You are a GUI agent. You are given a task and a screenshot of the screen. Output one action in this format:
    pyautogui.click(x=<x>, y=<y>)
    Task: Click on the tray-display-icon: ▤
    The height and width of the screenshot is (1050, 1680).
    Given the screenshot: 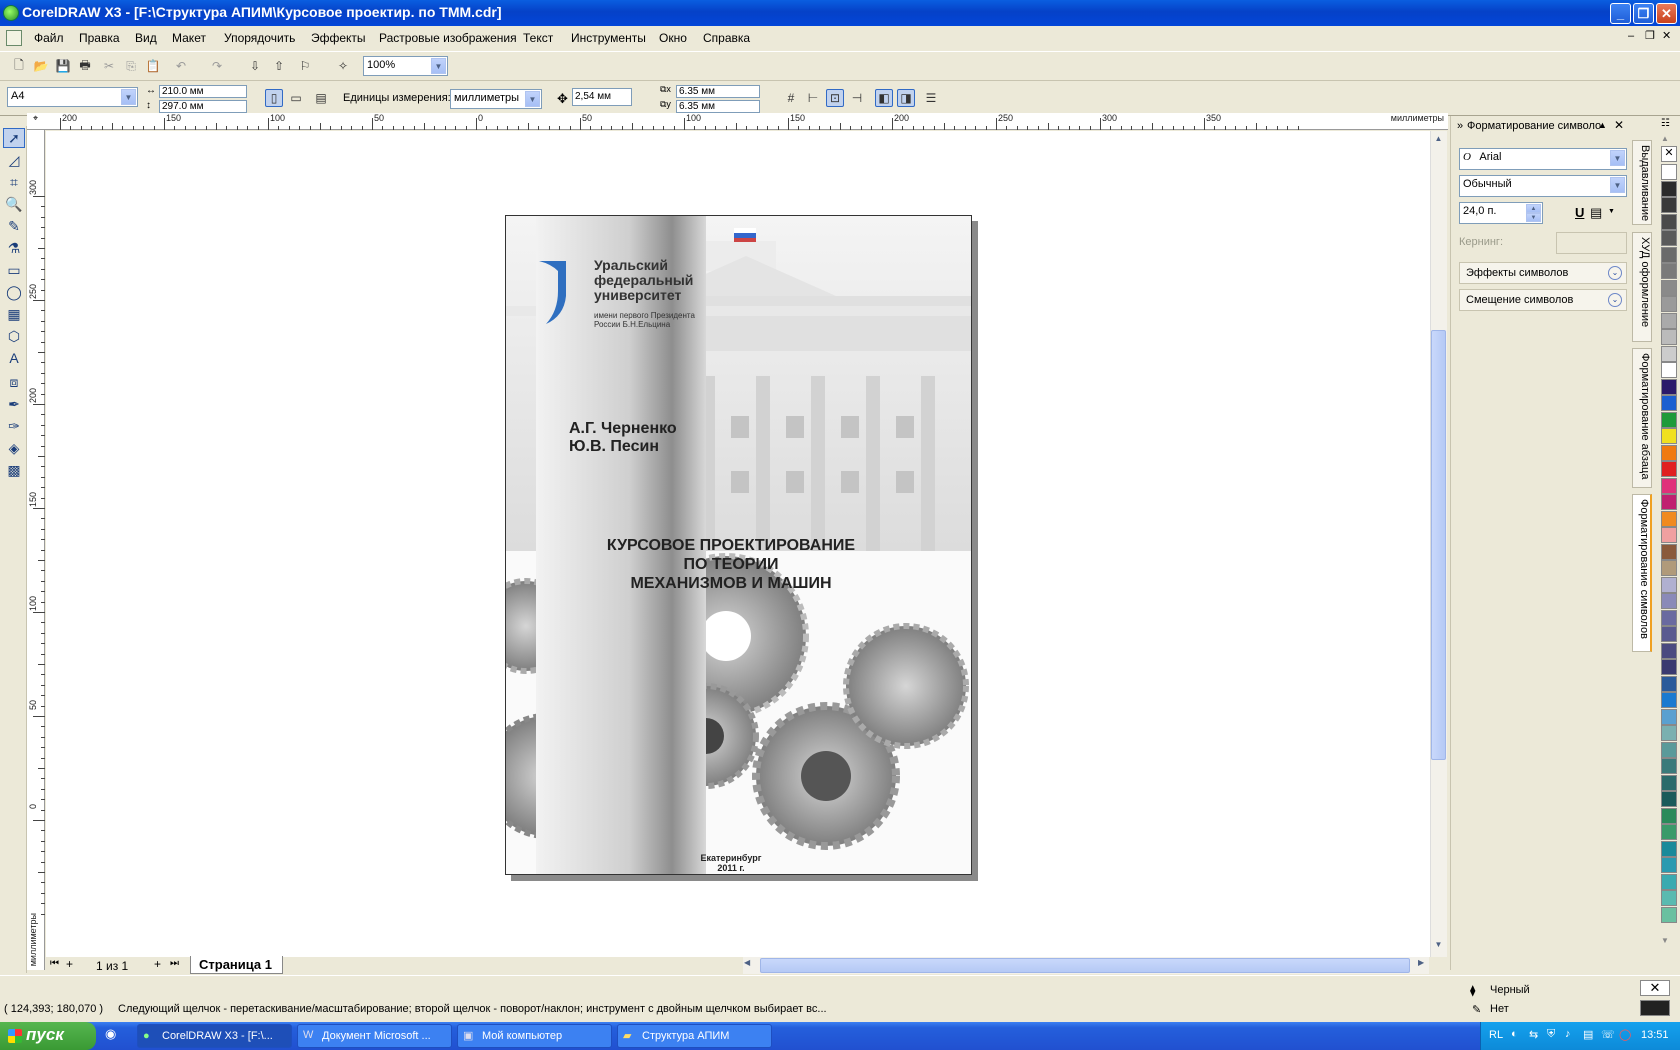 What is the action you would take?
    pyautogui.click(x=1588, y=1034)
    